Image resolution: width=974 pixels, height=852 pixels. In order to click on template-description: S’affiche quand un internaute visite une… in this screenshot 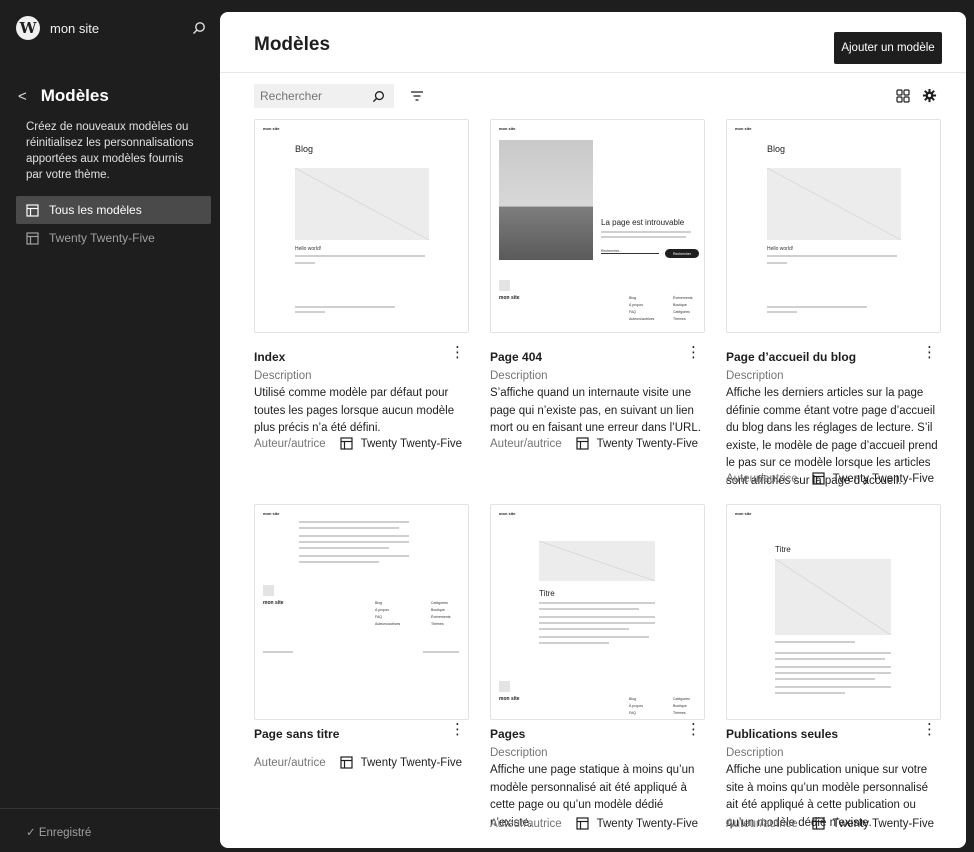, I will do `click(595, 410)`.